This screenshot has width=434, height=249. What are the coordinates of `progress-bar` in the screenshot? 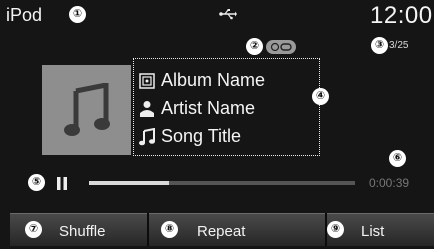 It's located at (222, 183).